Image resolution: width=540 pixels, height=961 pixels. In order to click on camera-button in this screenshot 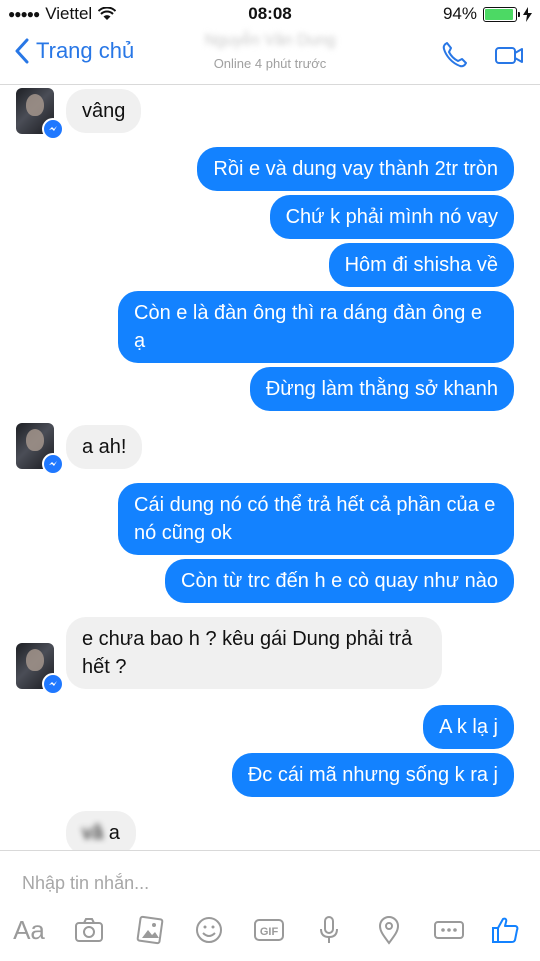, I will do `click(89, 930)`.